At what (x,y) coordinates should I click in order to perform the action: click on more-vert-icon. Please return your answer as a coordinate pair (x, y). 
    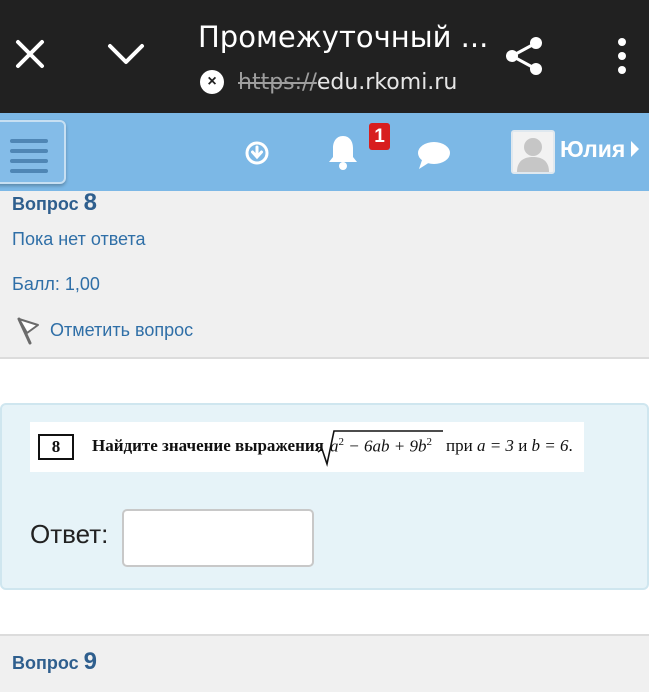
    Looking at the image, I should click on (622, 56).